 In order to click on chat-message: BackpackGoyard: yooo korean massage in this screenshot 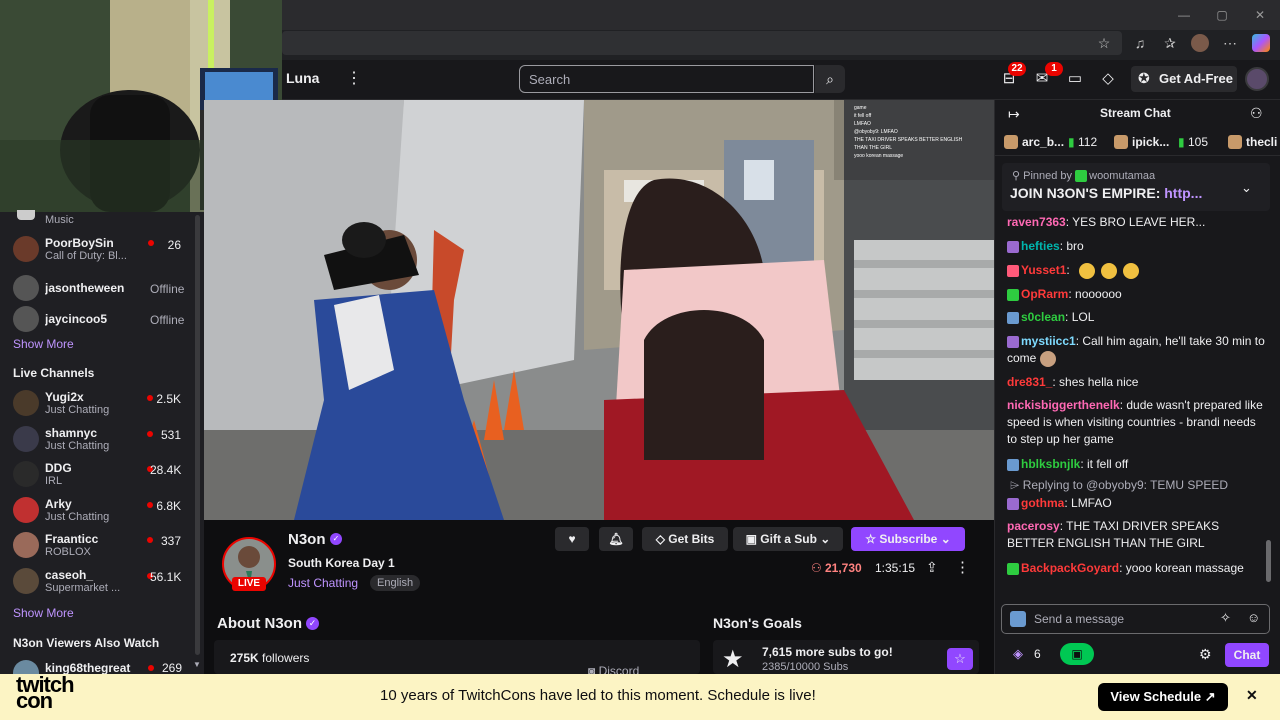, I will do `click(1138, 568)`.